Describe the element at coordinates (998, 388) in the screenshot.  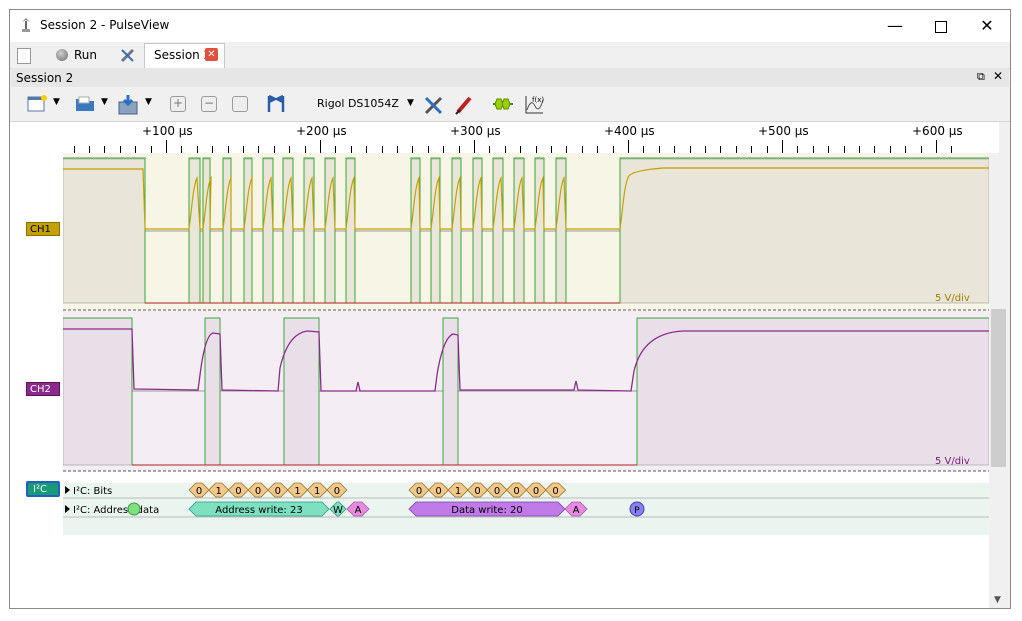
I see `scrollbar-thumb` at that location.